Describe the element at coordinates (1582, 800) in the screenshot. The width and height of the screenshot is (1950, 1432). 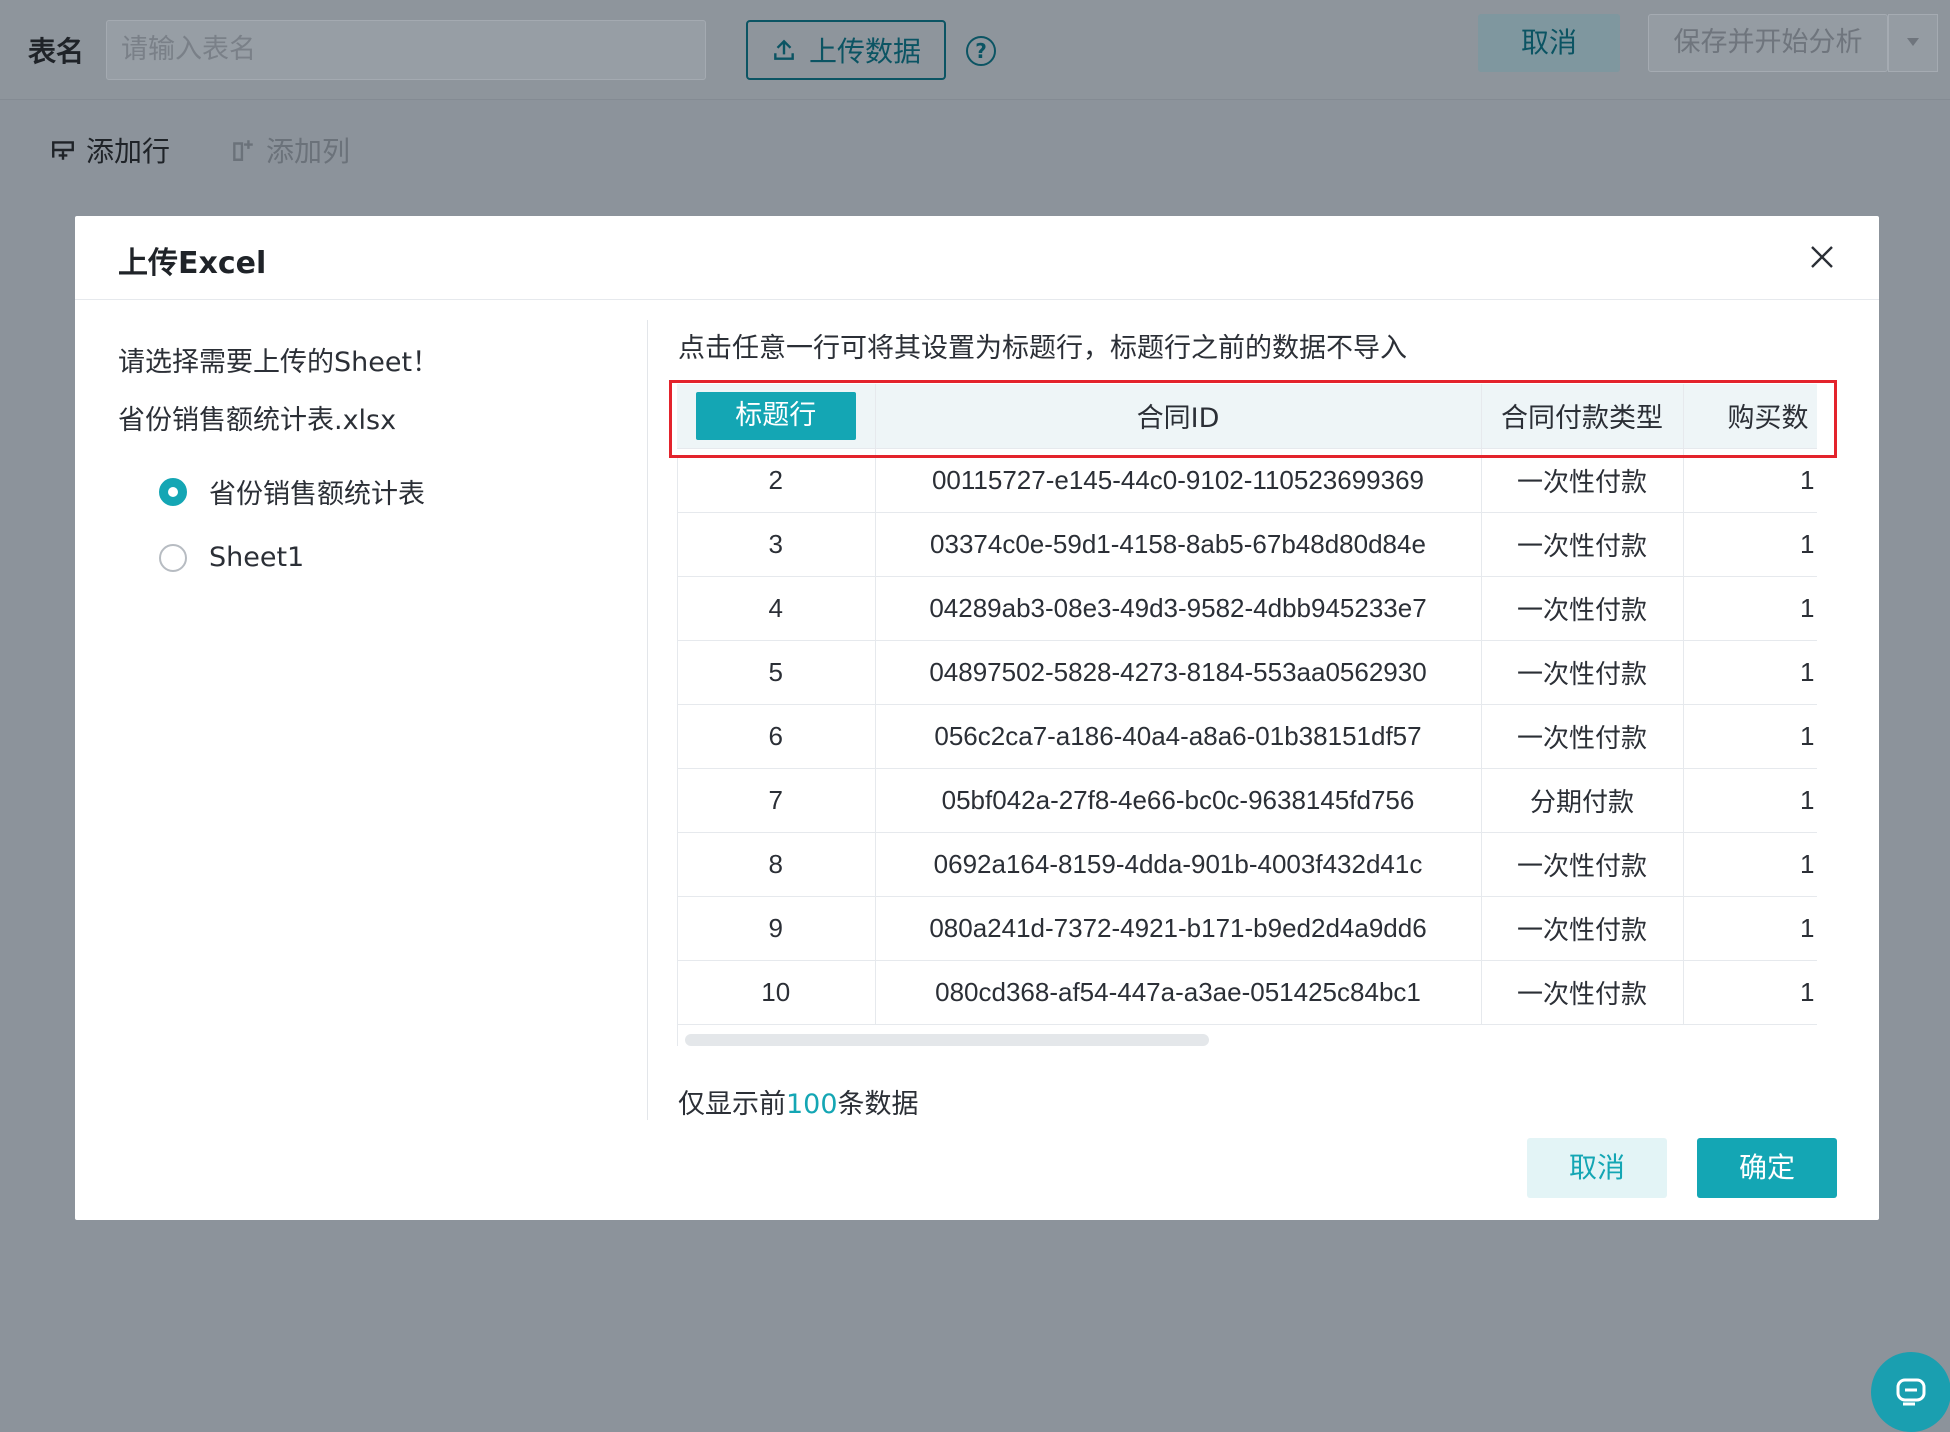
I see `payment-type-cell: 分期付款` at that location.